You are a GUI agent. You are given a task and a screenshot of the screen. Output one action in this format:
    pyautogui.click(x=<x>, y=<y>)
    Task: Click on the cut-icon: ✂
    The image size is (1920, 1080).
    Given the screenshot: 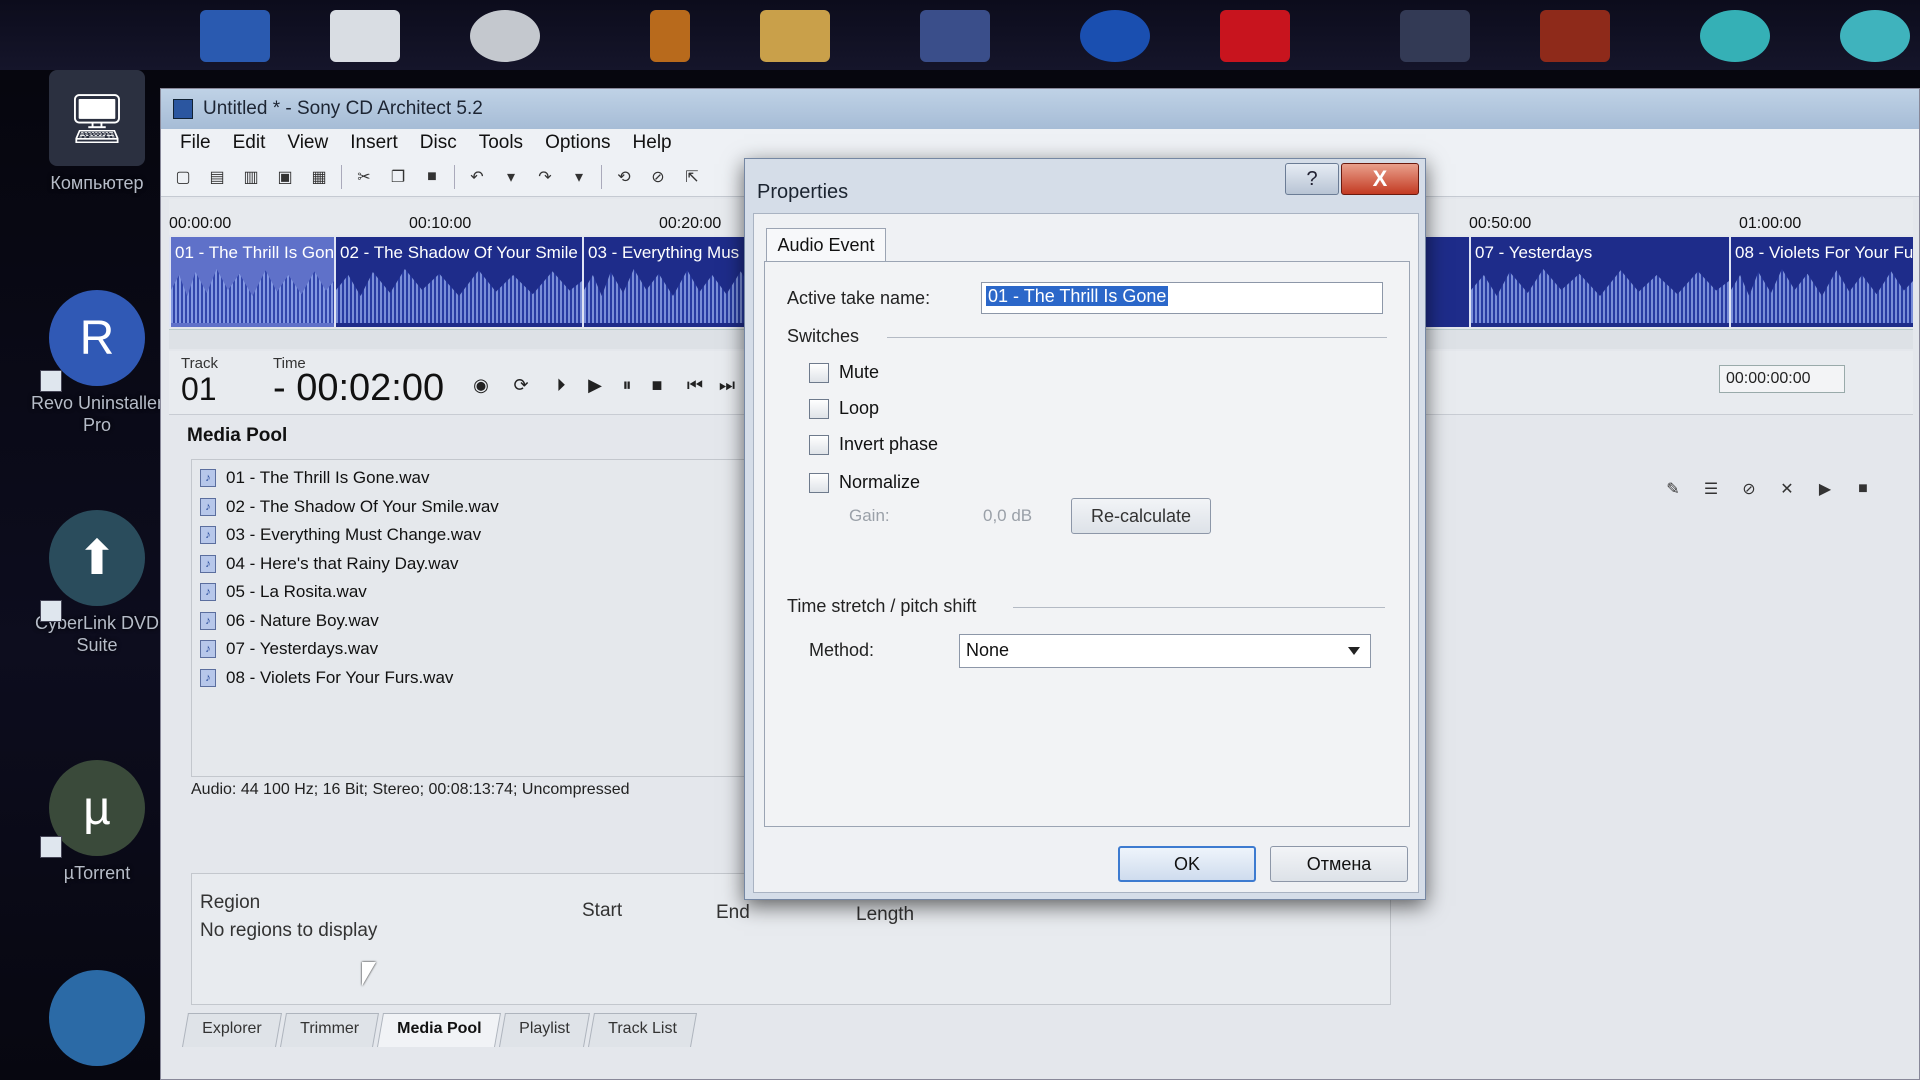 What is the action you would take?
    pyautogui.click(x=364, y=177)
    